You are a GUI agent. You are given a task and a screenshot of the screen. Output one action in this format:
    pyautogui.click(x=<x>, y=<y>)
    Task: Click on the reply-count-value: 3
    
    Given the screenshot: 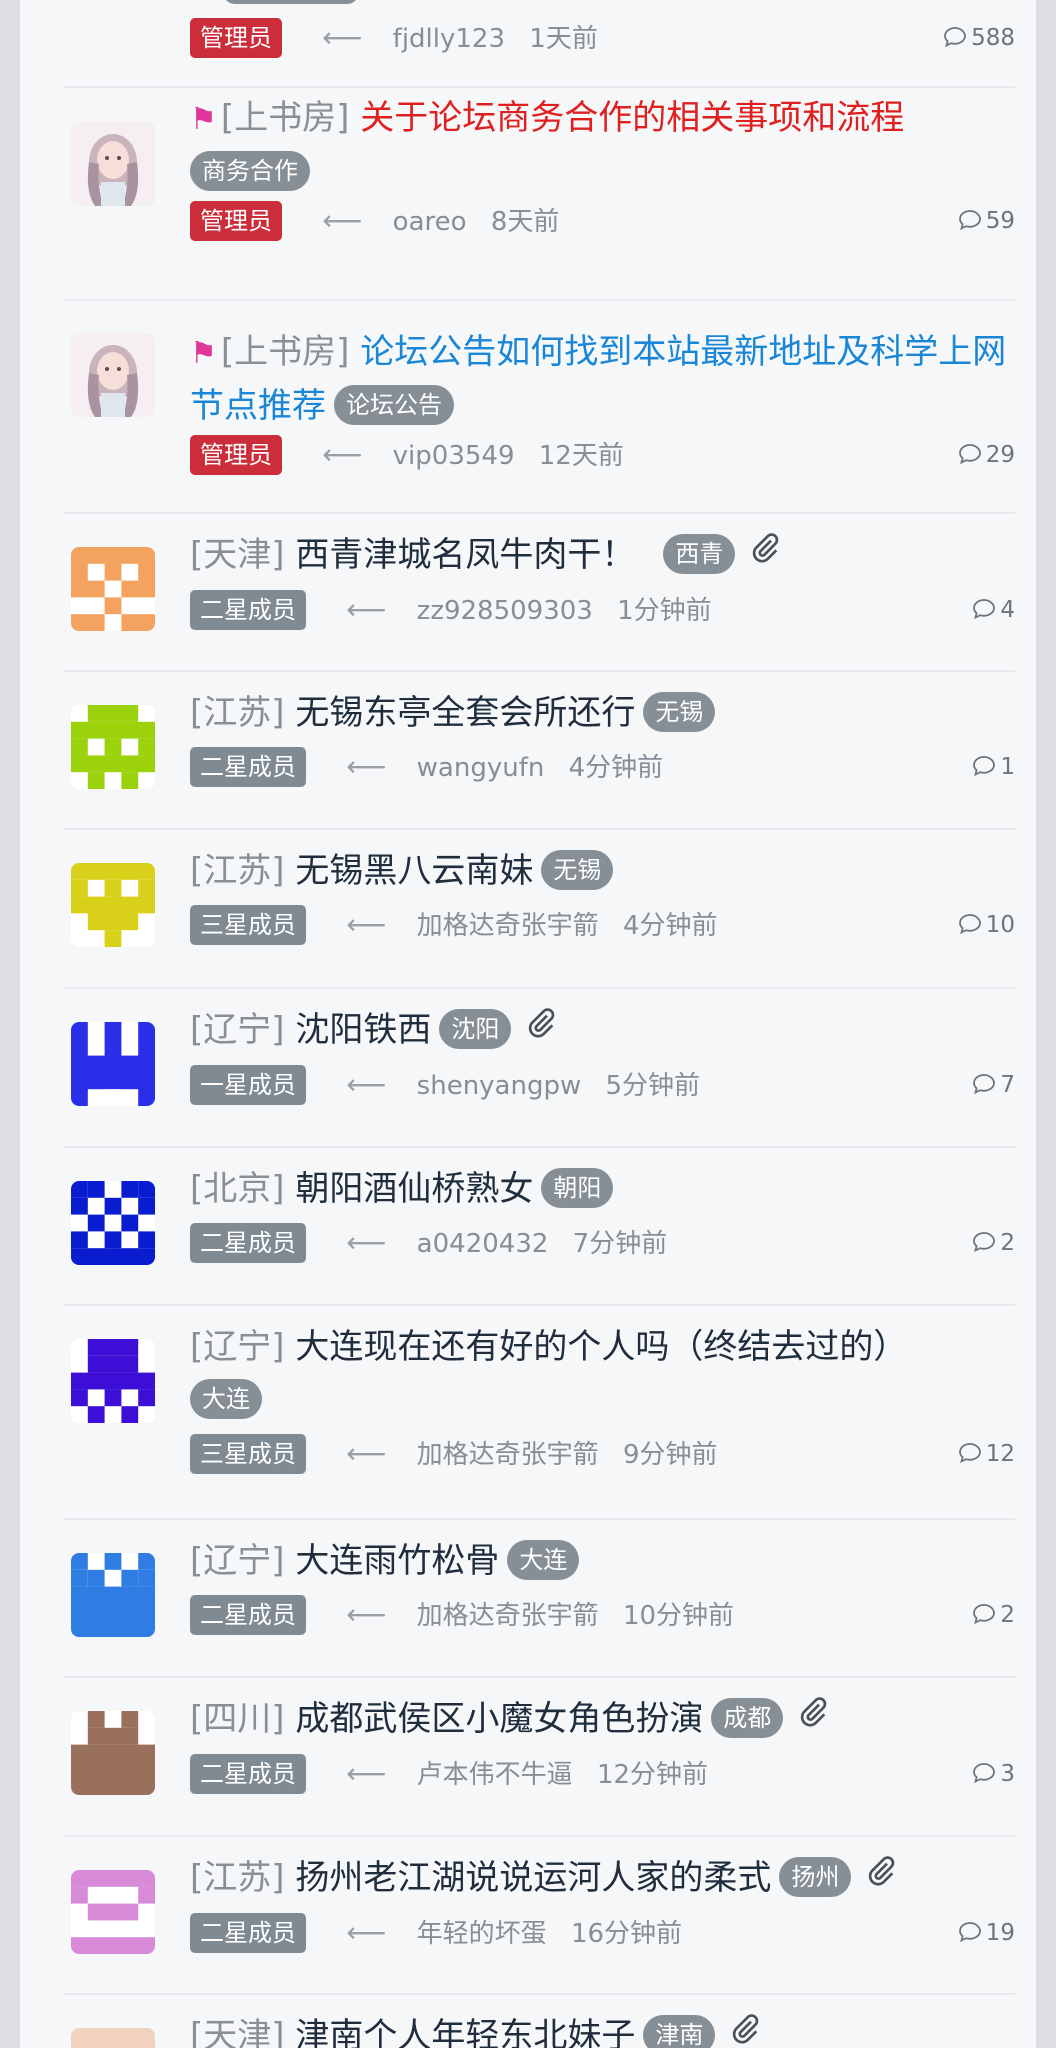 What is the action you would take?
    pyautogui.click(x=1007, y=1774)
    